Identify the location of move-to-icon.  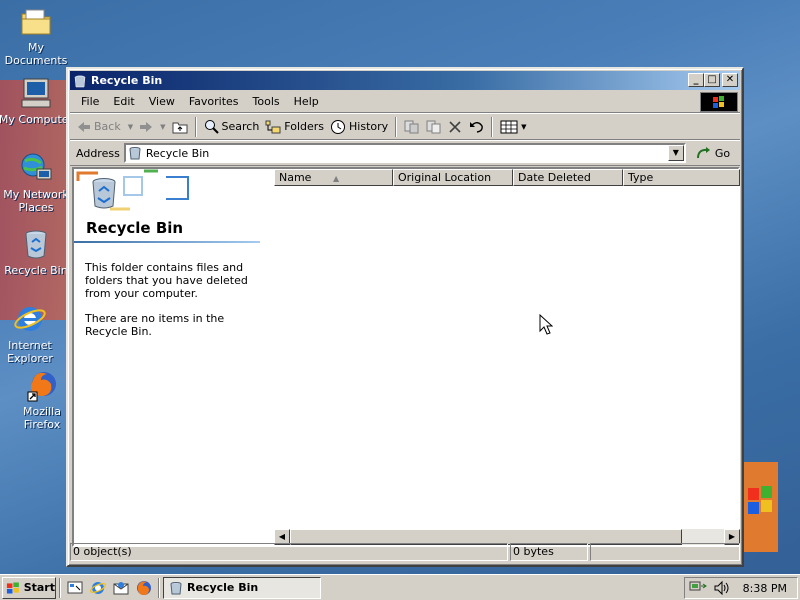
(411, 126).